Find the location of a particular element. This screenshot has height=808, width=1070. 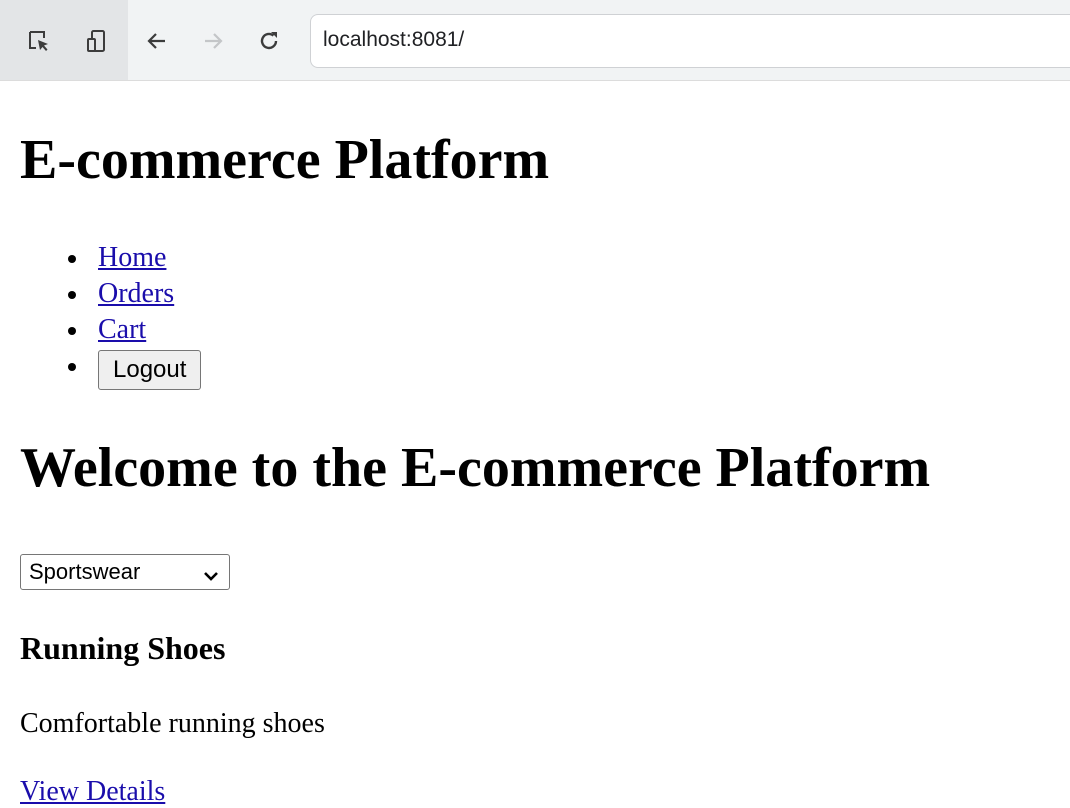

reload-icon is located at coordinates (269, 41).